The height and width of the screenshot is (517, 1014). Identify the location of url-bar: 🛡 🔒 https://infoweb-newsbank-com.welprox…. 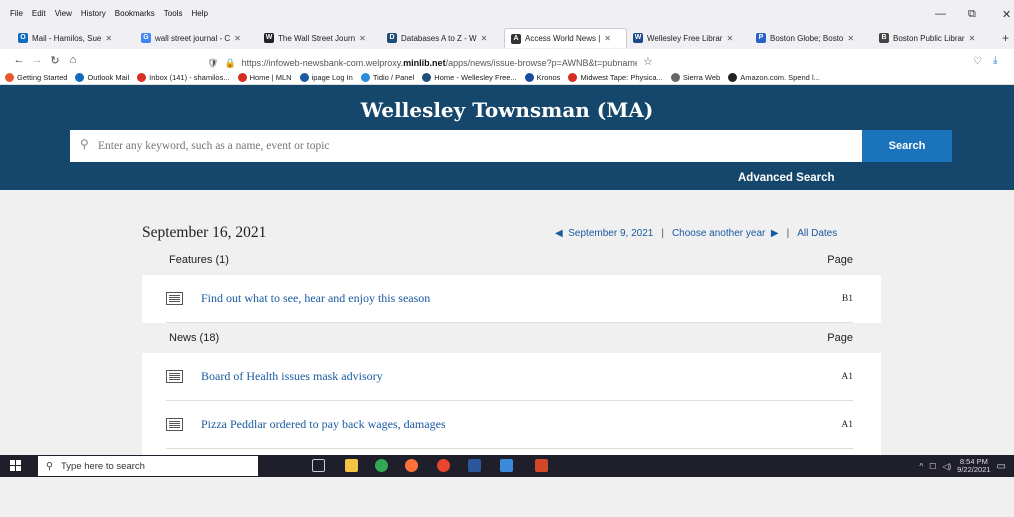
(422, 63).